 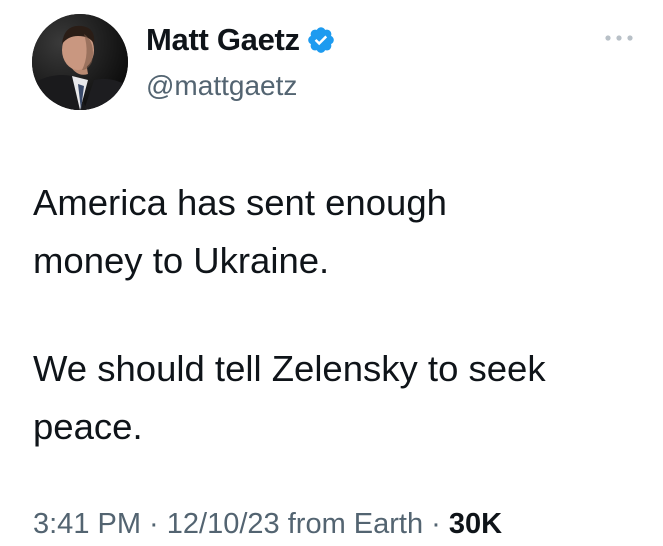 What do you see at coordinates (223, 40) in the screenshot?
I see `author-name: Matt Gaetz` at bounding box center [223, 40].